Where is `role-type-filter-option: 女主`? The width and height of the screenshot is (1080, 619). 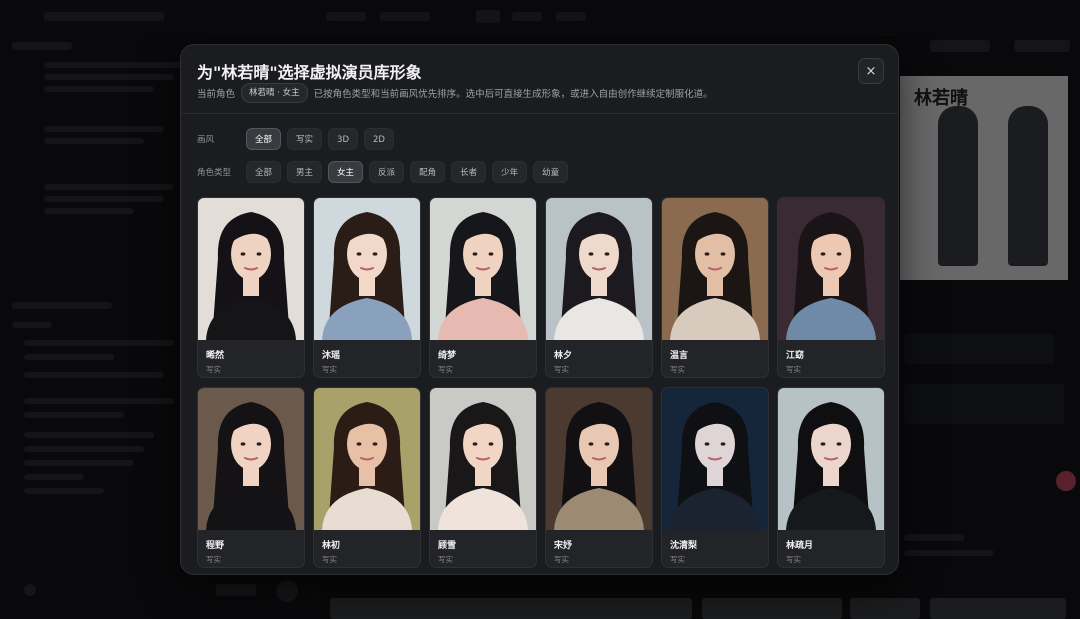
role-type-filter-option: 女主 is located at coordinates (346, 172).